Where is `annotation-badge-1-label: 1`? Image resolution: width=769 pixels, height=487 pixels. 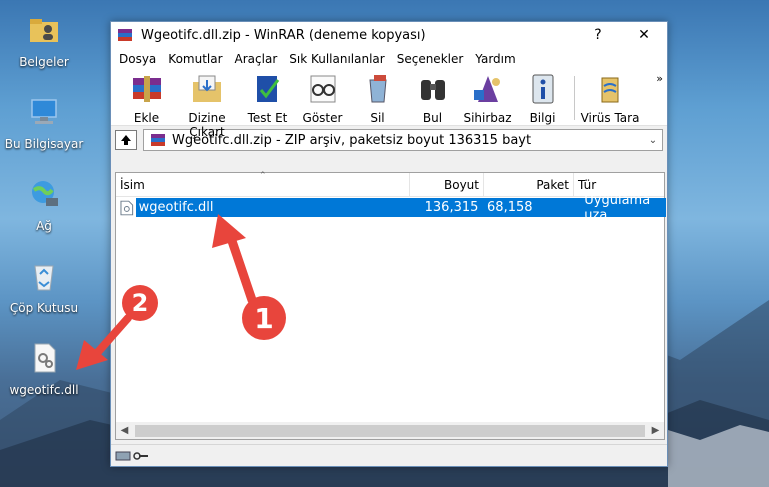
annotation-badge-1-label: 1 is located at coordinates (264, 318).